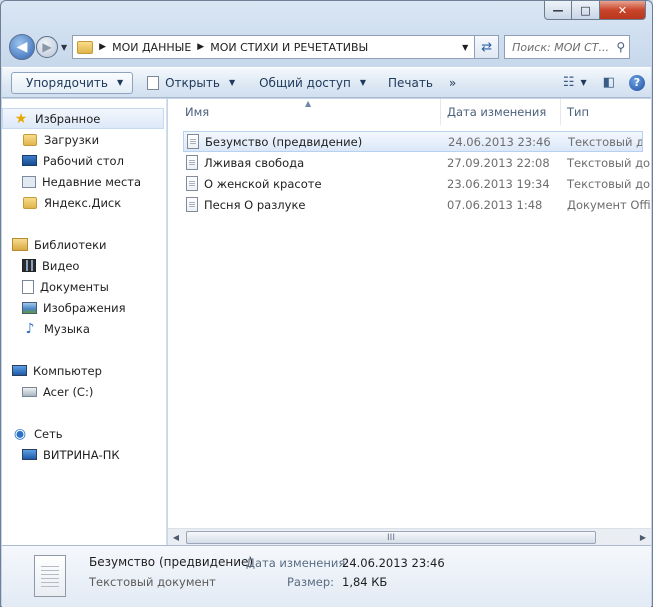 Image resolution: width=653 pixels, height=607 pixels. Describe the element at coordinates (152, 582) in the screenshot. I see `details-file-type: Текстовый документ` at that location.